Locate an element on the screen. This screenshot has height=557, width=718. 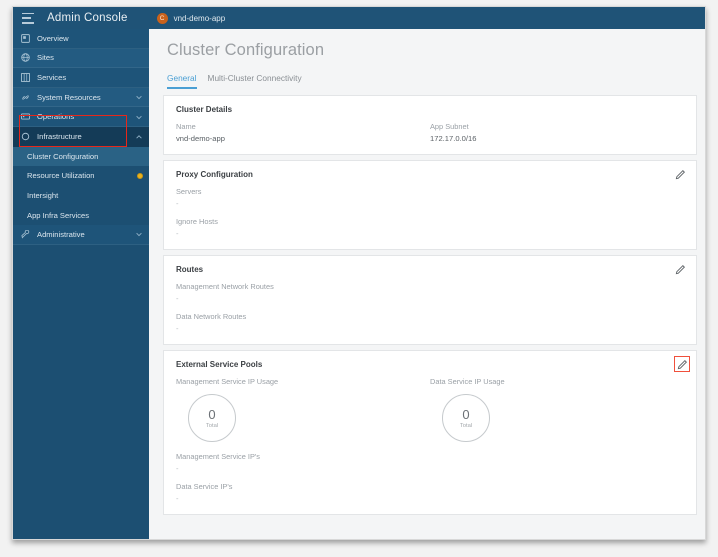
sidebar-item-services: Services is located at coordinates (81, 78).